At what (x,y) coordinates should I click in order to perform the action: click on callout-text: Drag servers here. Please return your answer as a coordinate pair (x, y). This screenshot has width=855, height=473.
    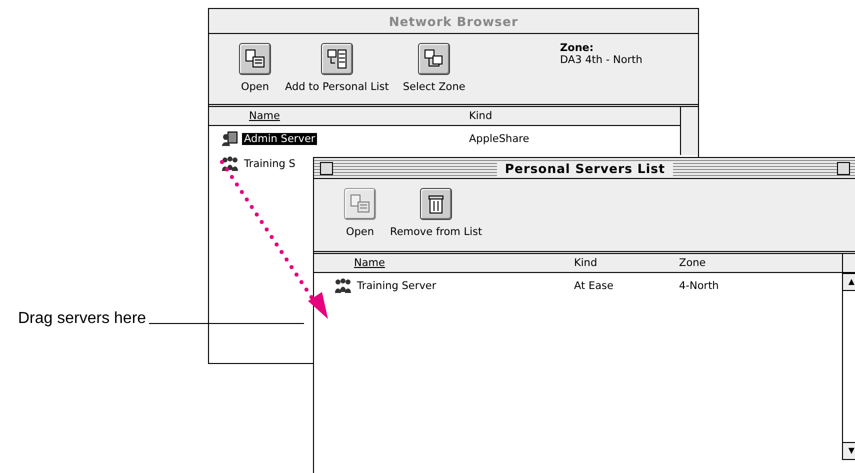
    Looking at the image, I should click on (82, 319).